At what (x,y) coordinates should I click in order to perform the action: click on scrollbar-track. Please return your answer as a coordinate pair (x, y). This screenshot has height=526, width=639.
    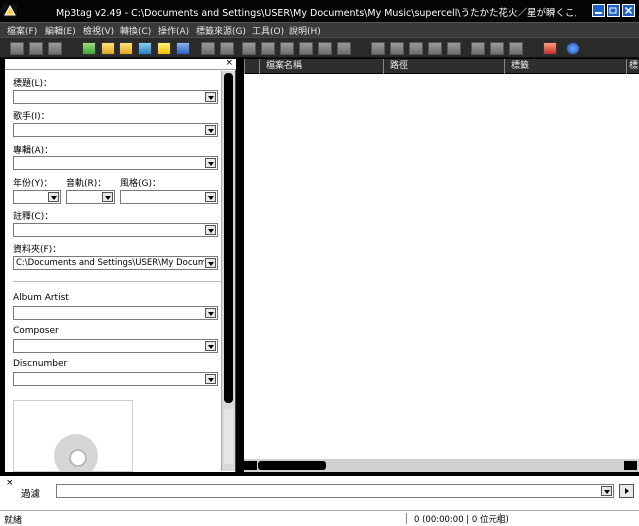
    Looking at the image, I should click on (228, 436).